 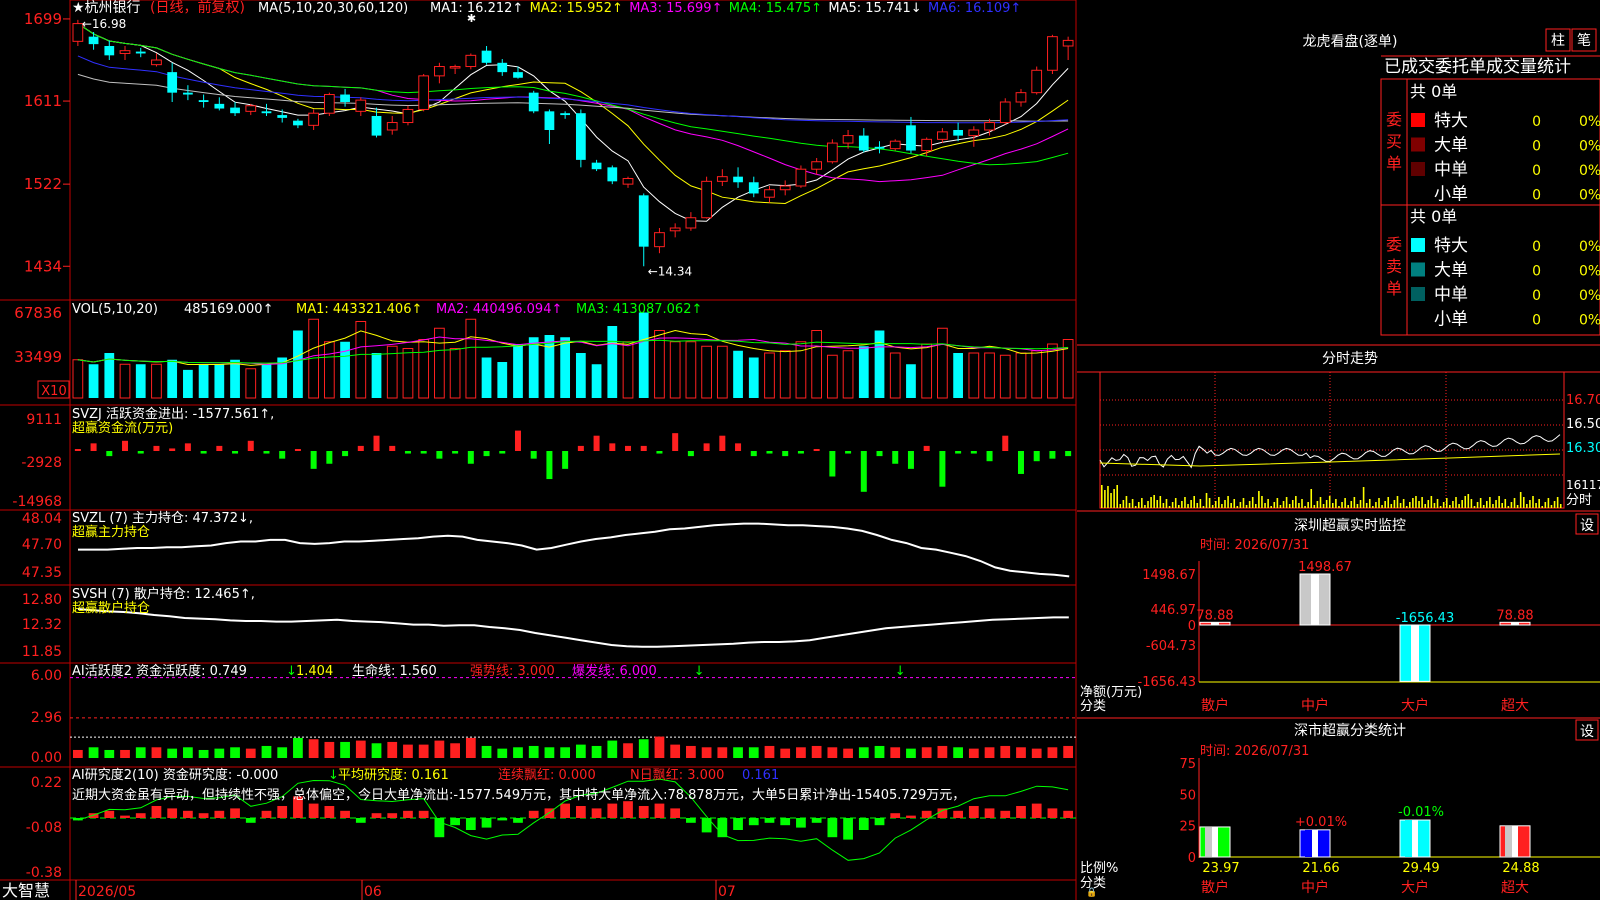 What do you see at coordinates (1514, 615) in the screenshot?
I see `monitor-value-label: 78.88` at bounding box center [1514, 615].